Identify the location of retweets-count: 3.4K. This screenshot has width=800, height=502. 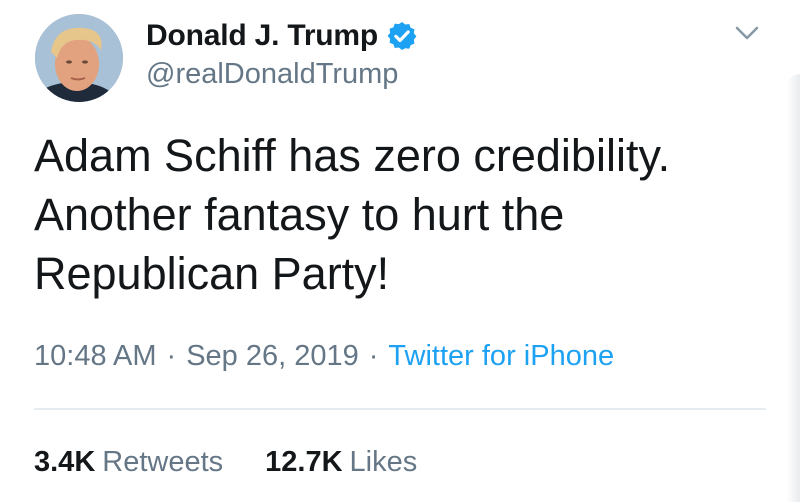
(65, 461).